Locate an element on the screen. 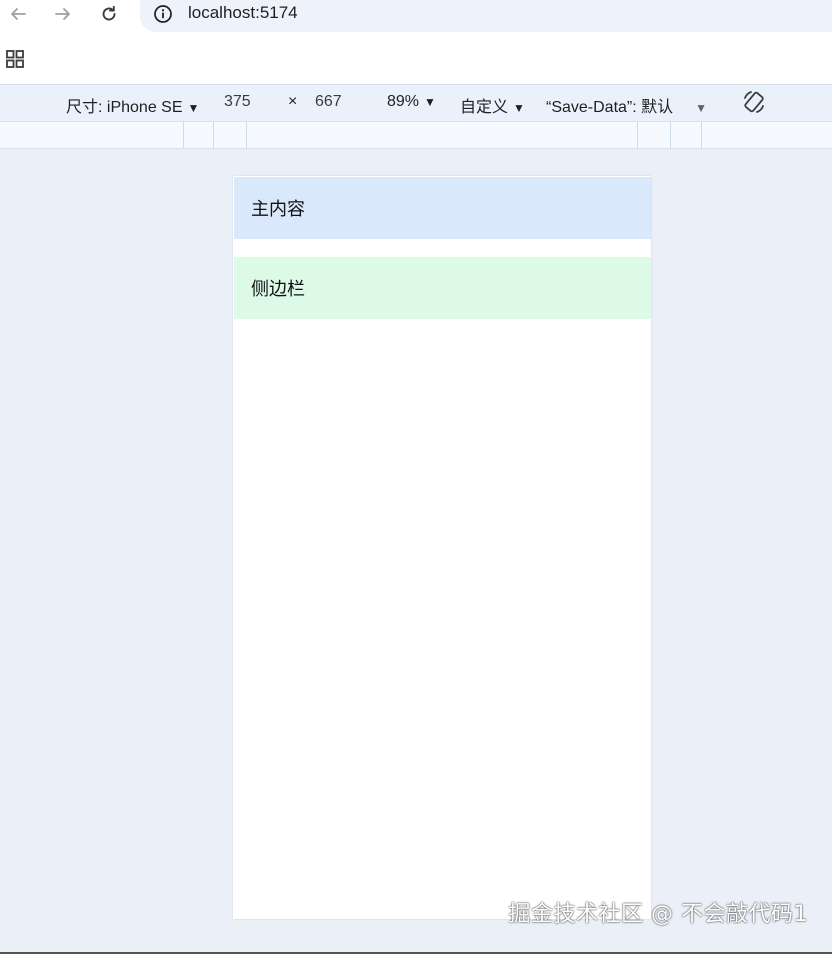 The image size is (832, 954). back-button is located at coordinates (18, 14).